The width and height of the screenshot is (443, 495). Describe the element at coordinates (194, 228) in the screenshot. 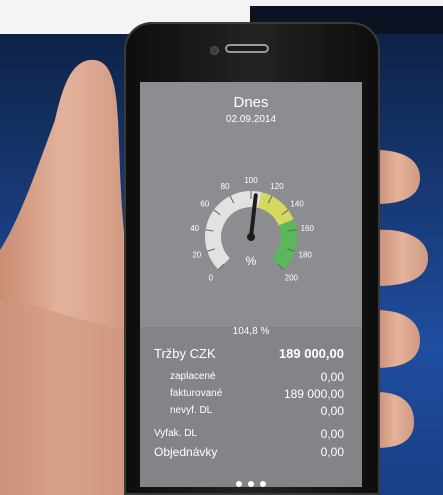

I see `gauge-tick-label: 40` at that location.